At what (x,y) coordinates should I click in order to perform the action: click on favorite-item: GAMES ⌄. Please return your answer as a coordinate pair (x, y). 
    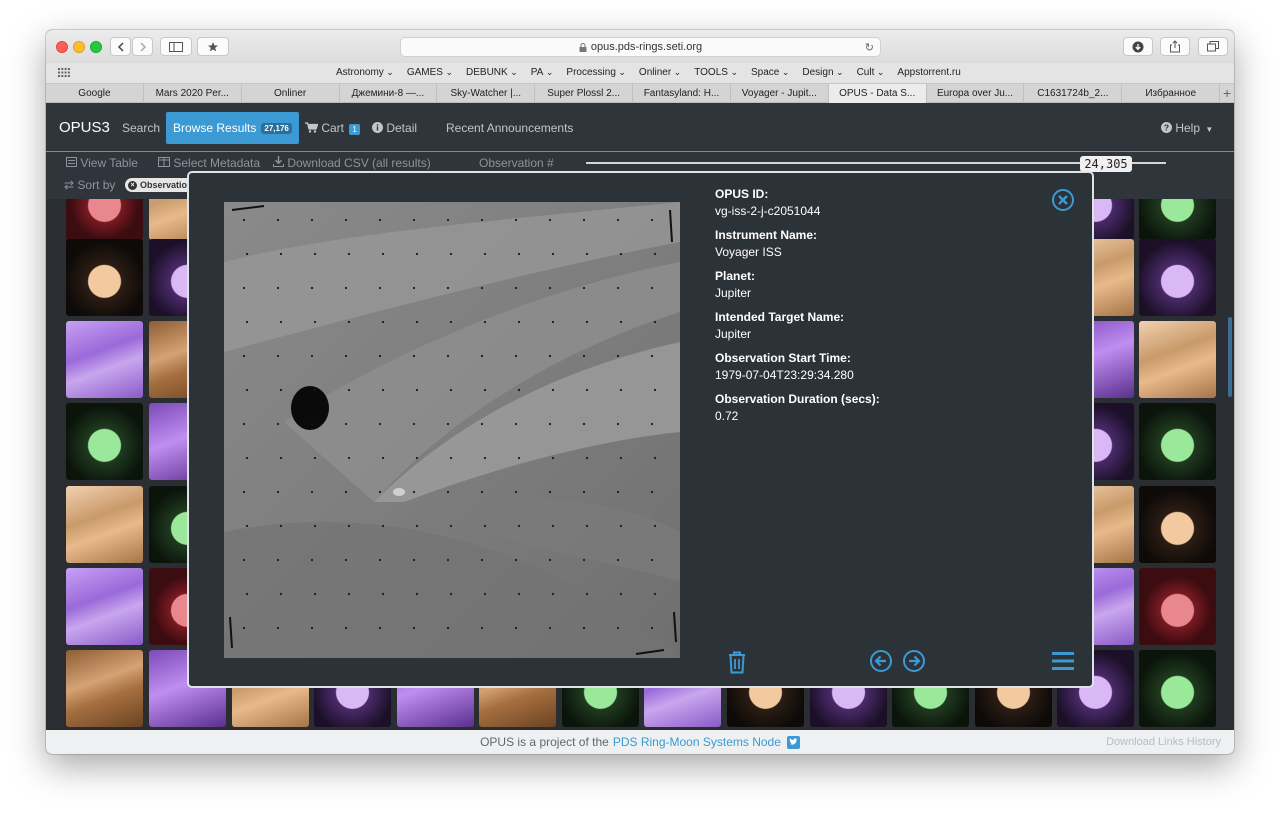
    Looking at the image, I should click on (430, 72).